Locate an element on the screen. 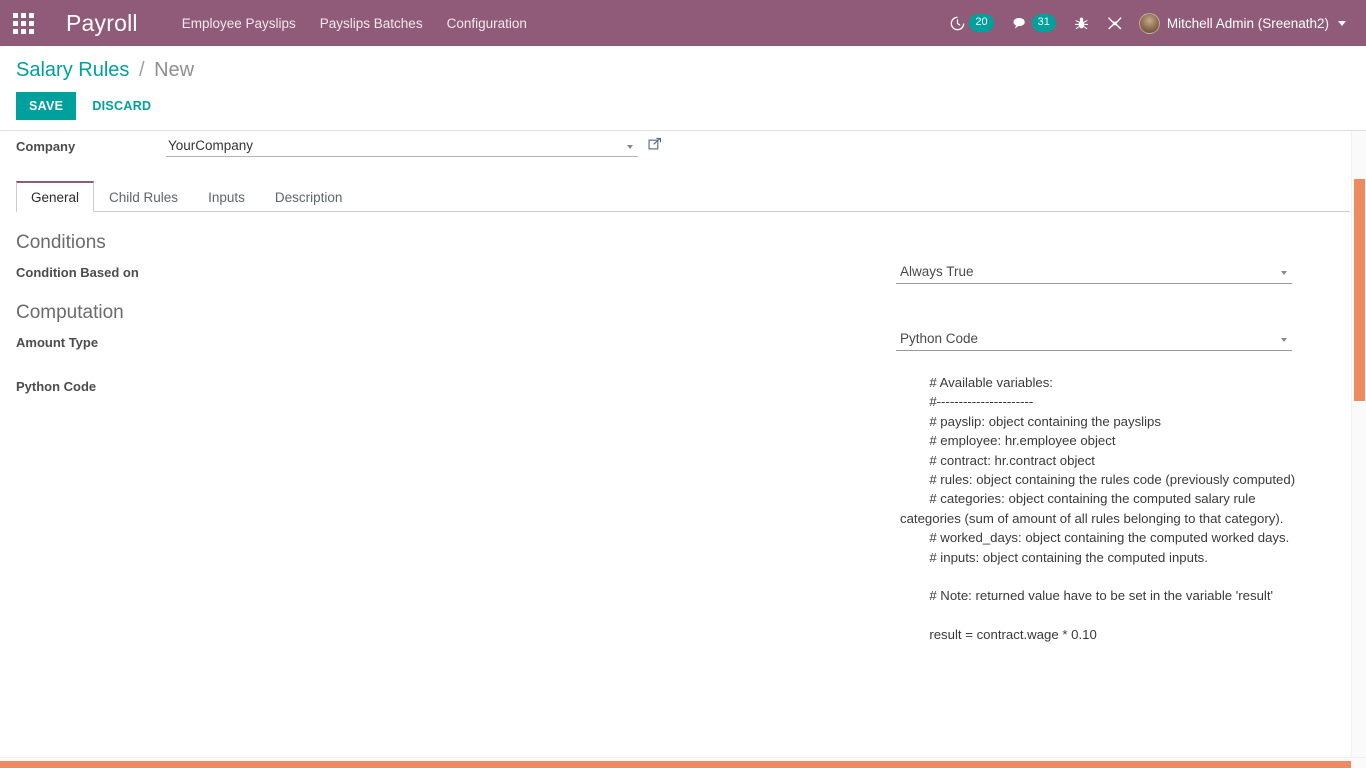  company-row: Company is located at coordinates (683, 147).